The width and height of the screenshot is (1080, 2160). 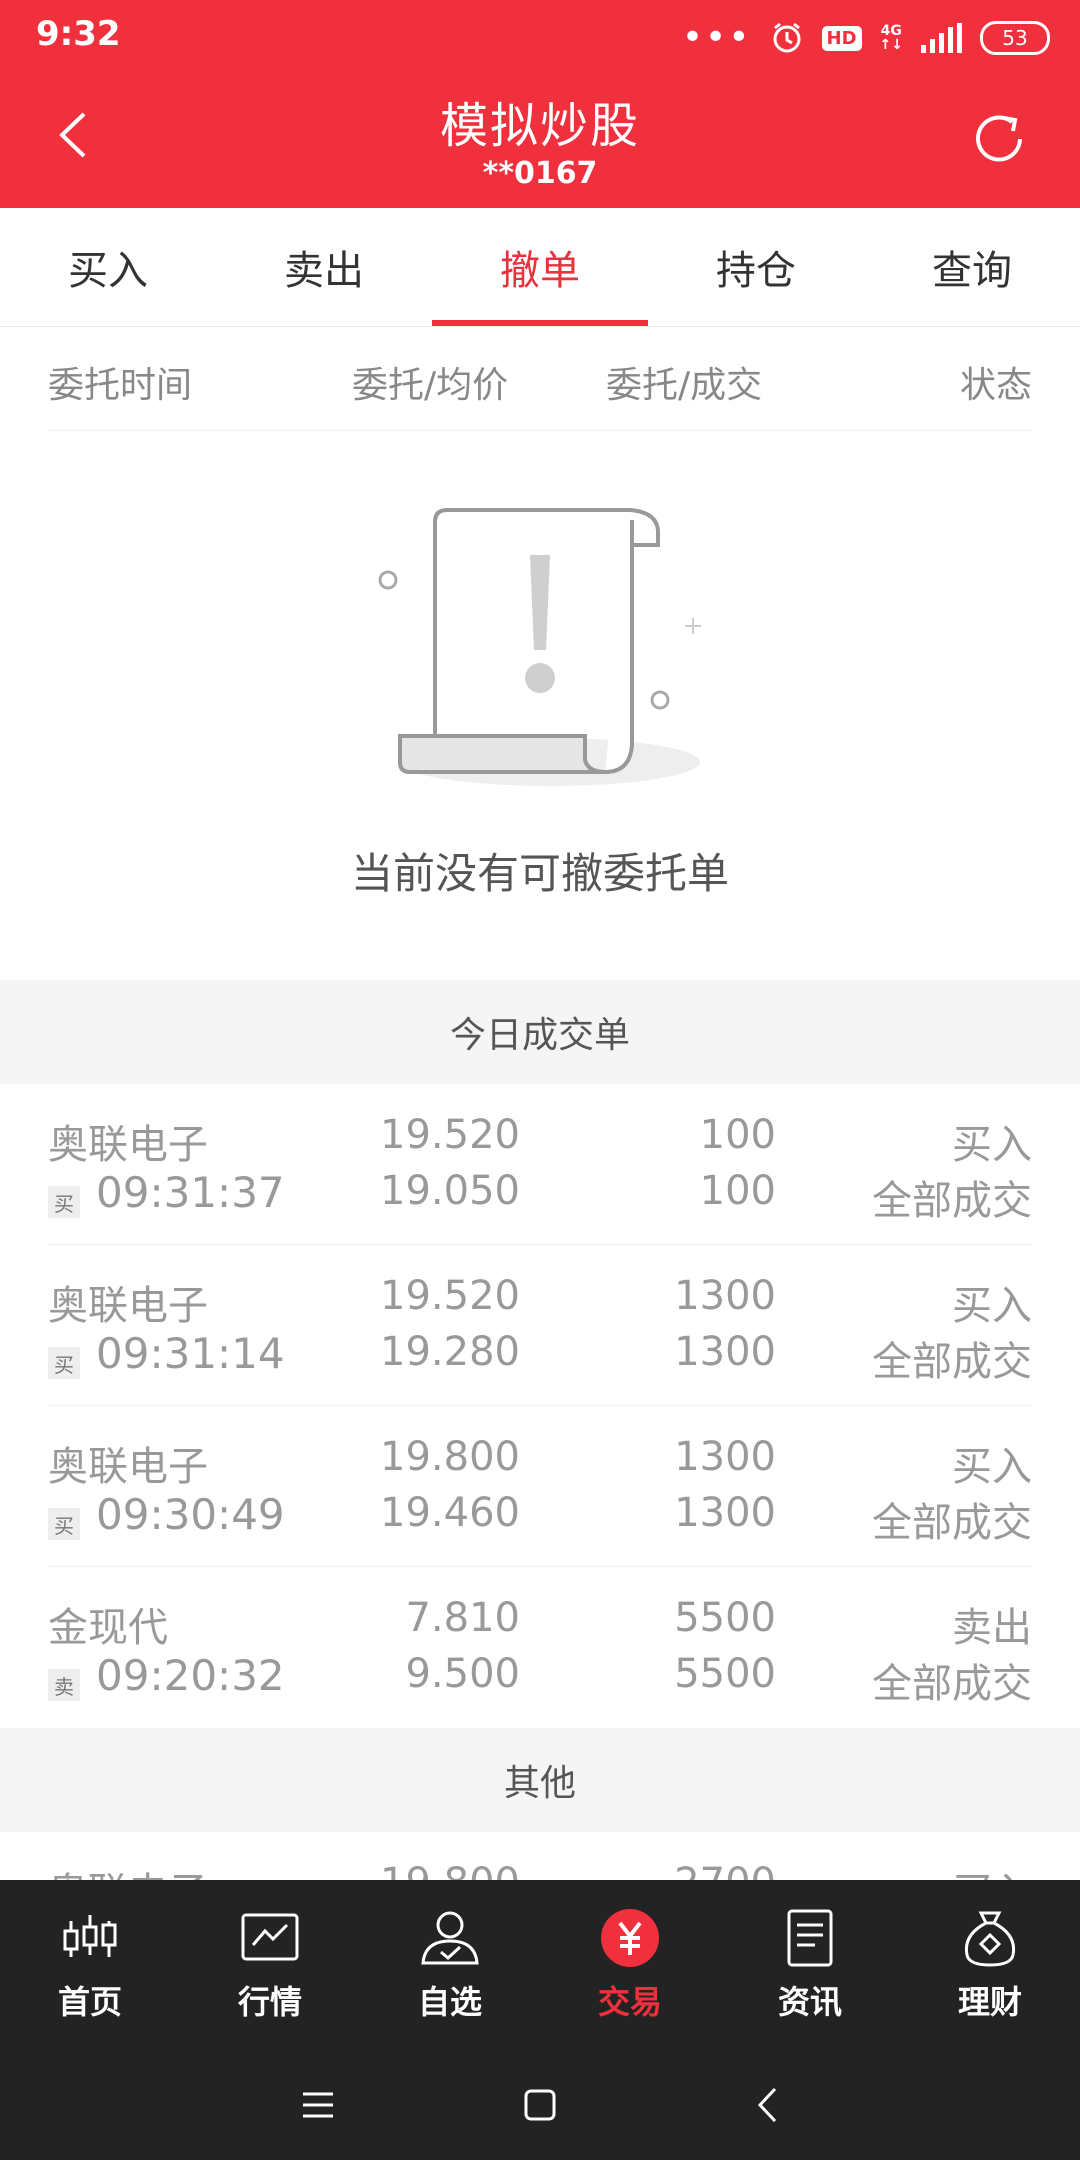 What do you see at coordinates (108, 1628) in the screenshot?
I see `stock-name: 金现代` at bounding box center [108, 1628].